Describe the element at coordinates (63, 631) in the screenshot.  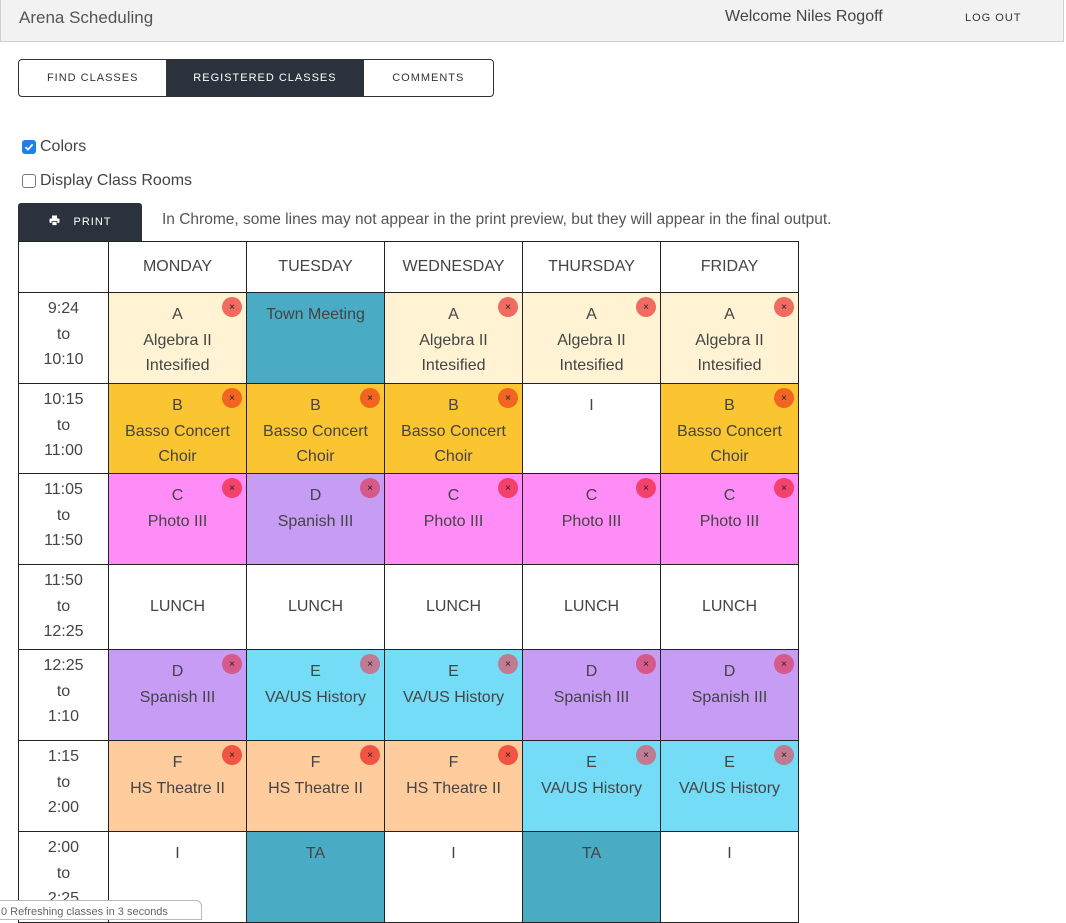
I see `time-line: 12:25` at that location.